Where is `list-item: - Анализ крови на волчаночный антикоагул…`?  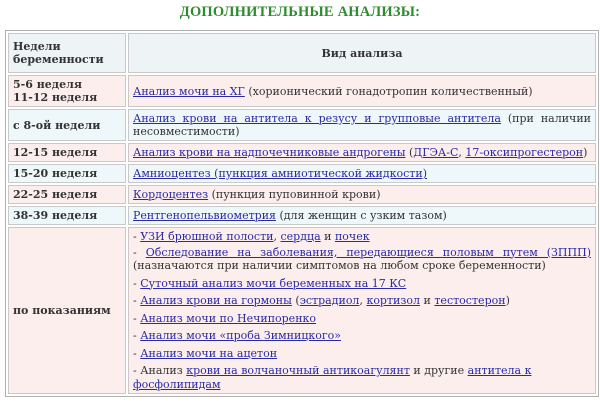
list-item: - Анализ крови на волчаночный антикоагул… is located at coordinates (362, 377).